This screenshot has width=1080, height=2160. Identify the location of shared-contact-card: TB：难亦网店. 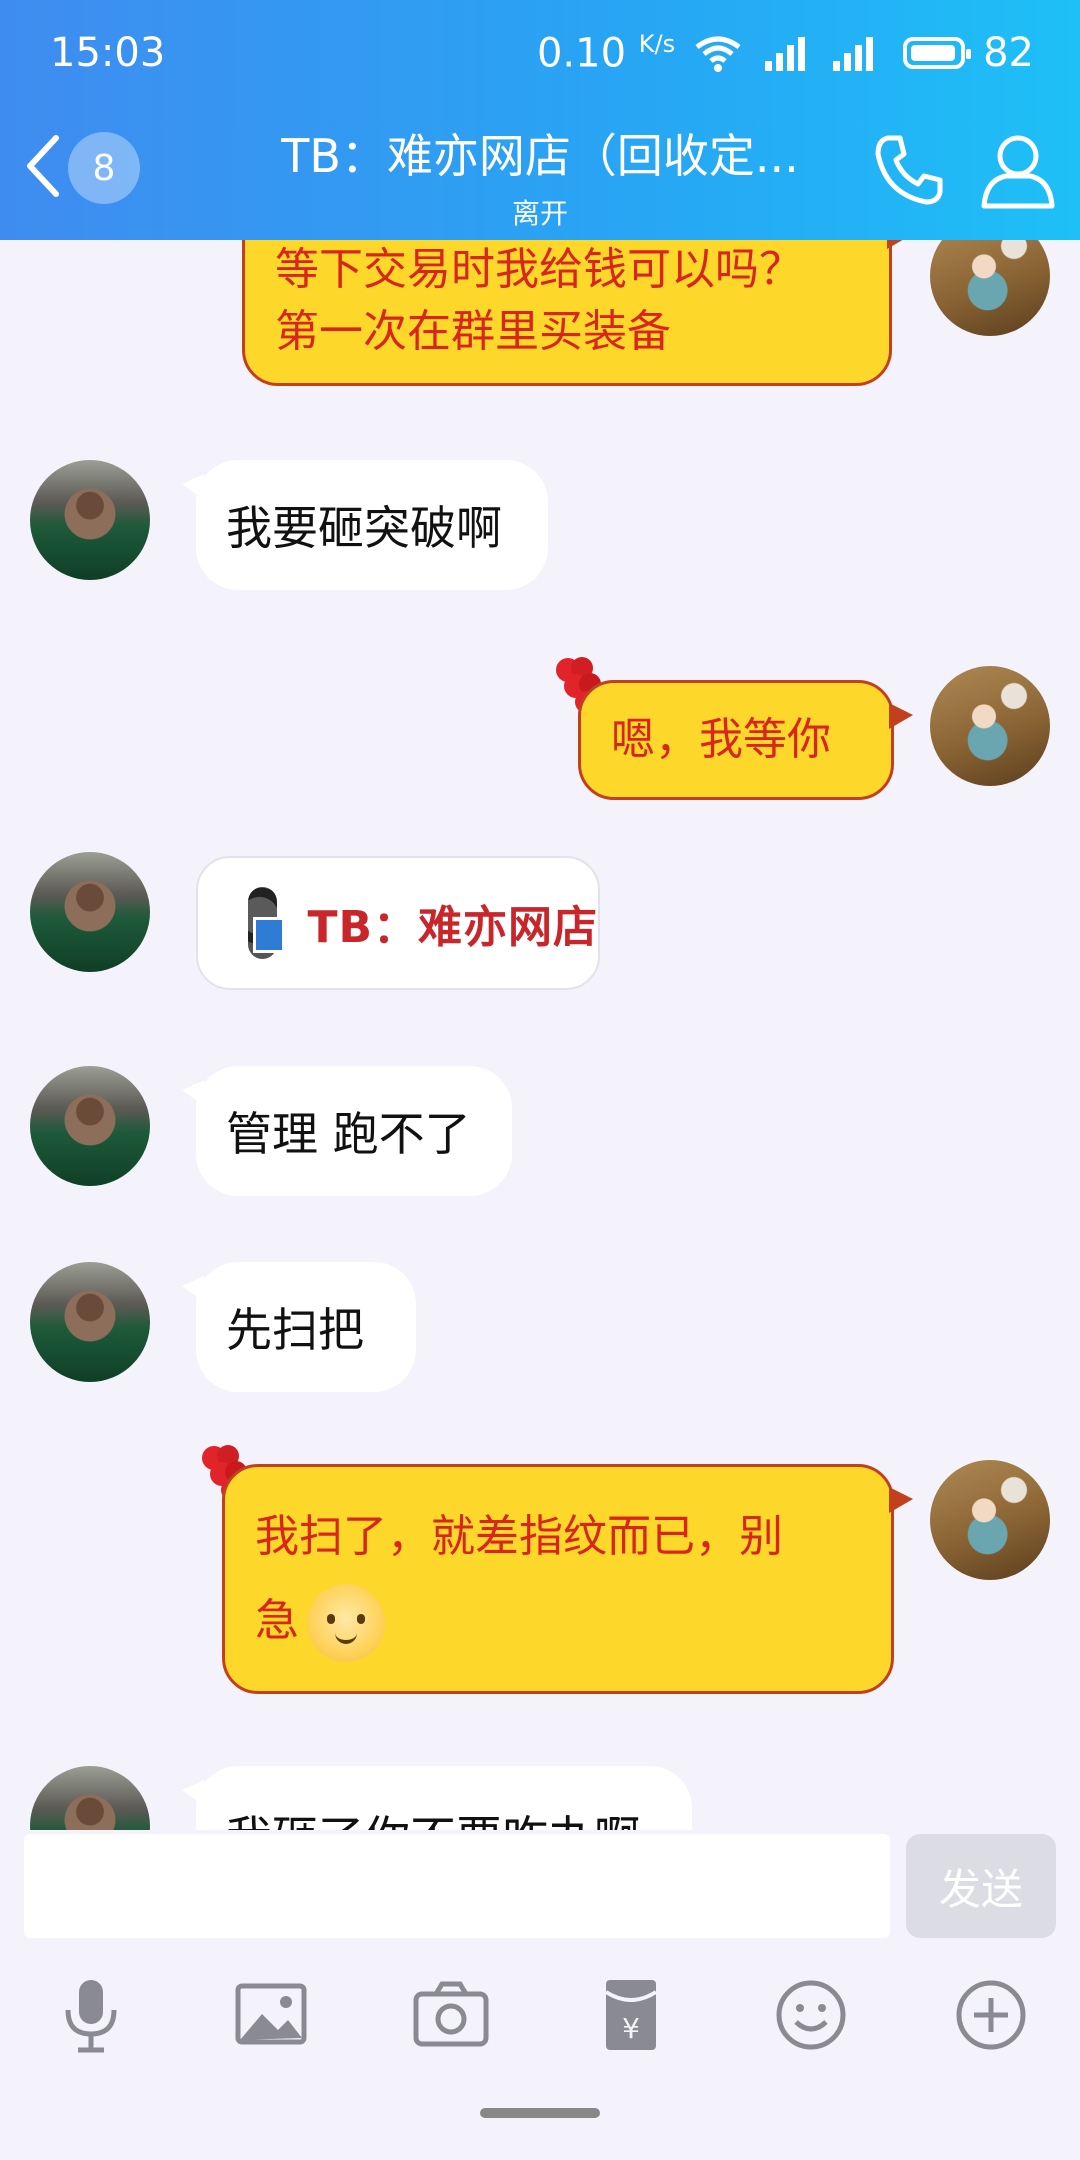
(398, 923).